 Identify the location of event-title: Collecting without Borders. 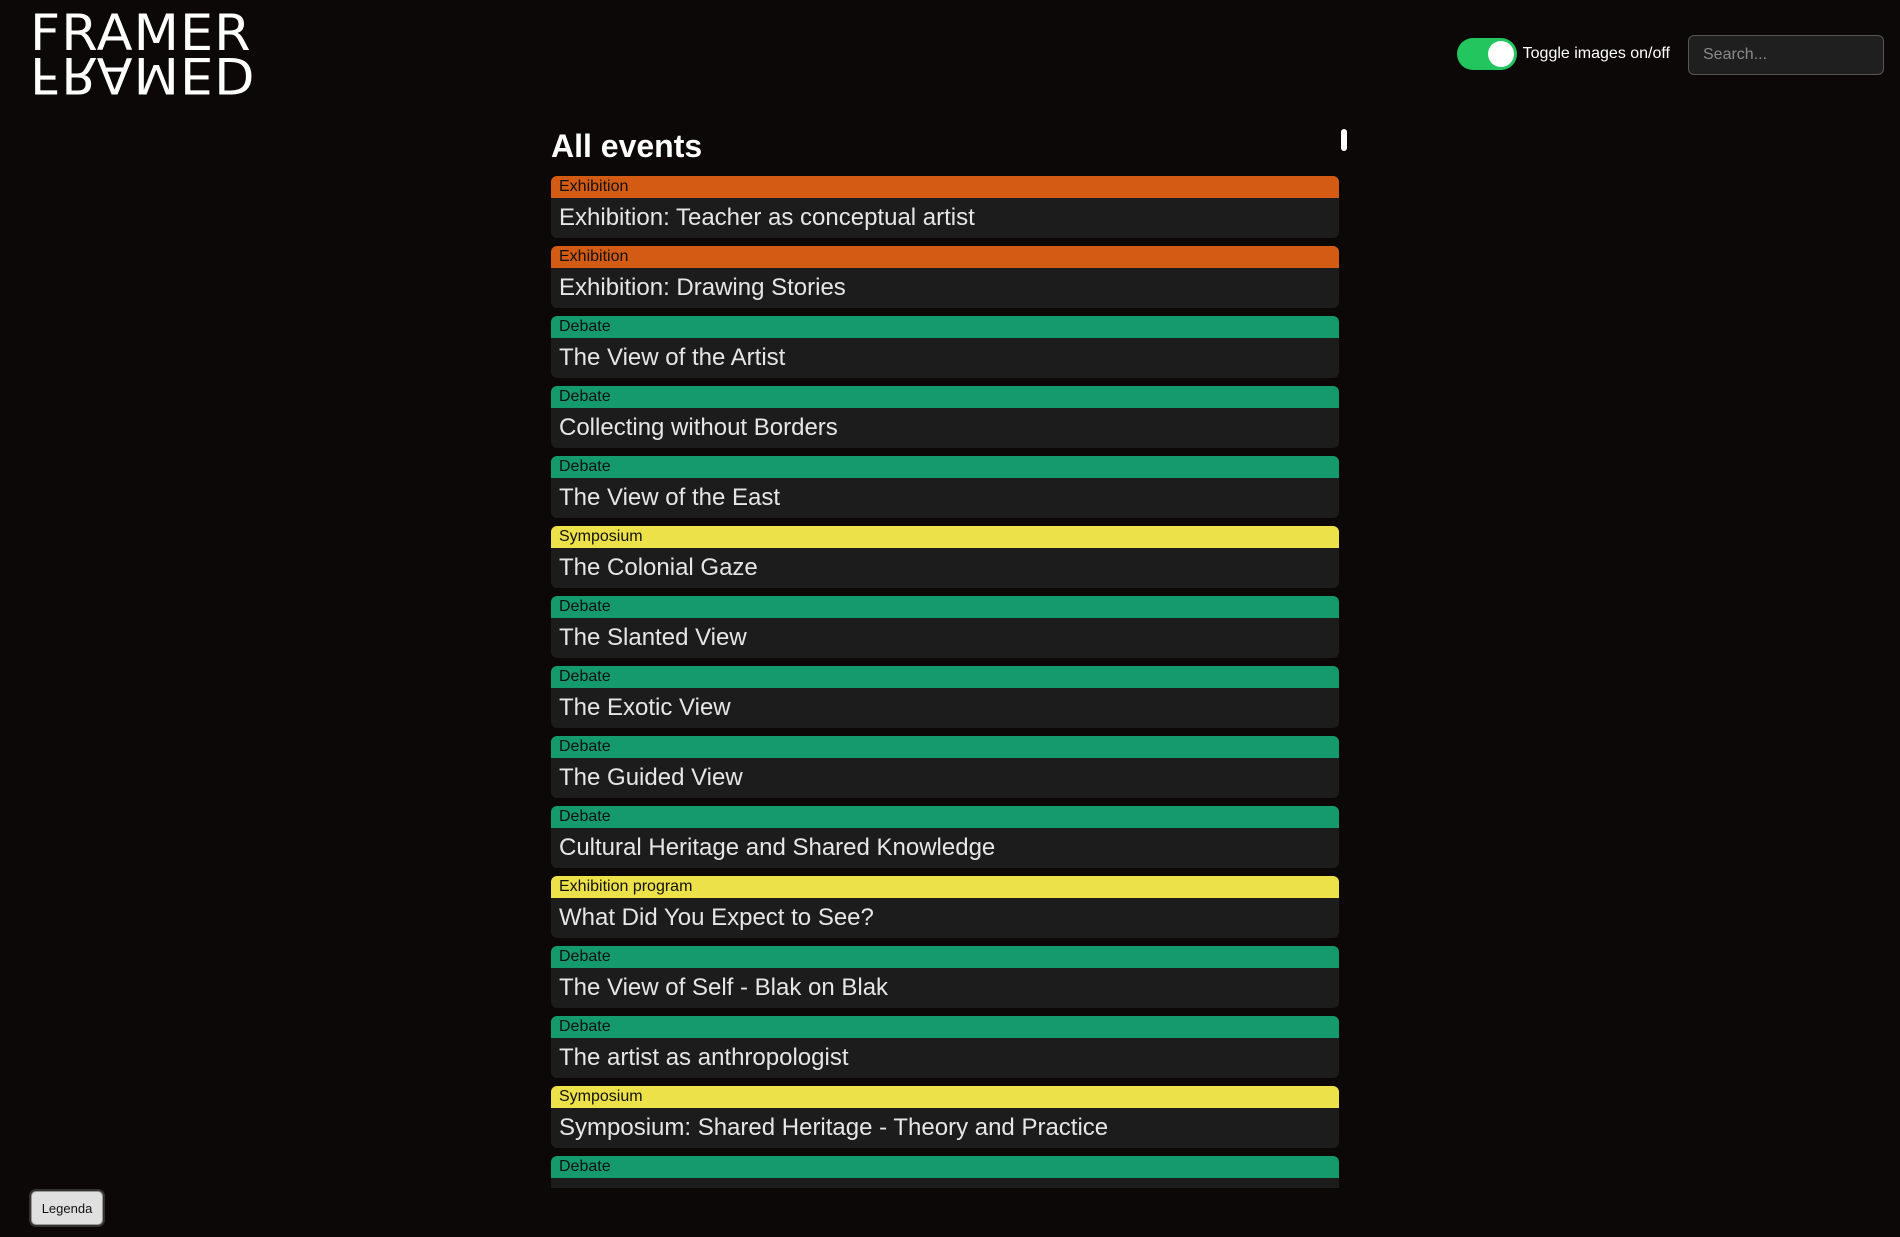
(698, 427).